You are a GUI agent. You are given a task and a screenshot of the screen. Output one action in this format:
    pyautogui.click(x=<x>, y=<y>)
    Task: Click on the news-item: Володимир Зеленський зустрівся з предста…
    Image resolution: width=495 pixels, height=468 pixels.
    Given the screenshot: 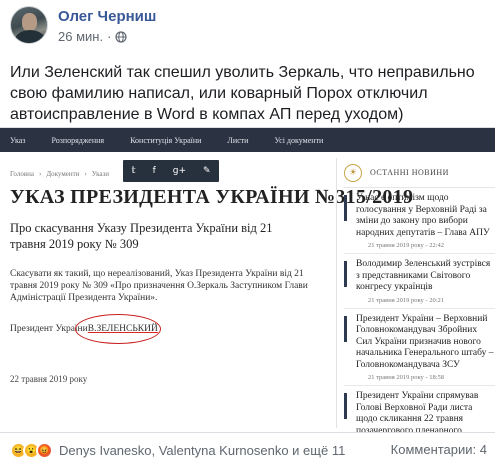 What is the action you would take?
    pyautogui.click(x=419, y=281)
    